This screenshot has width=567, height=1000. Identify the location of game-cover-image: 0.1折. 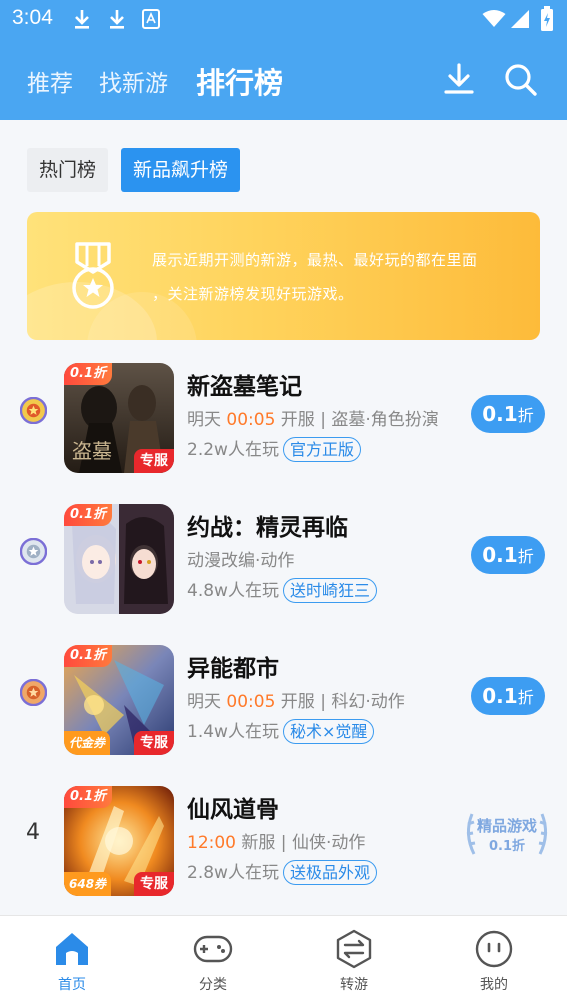
(119, 559).